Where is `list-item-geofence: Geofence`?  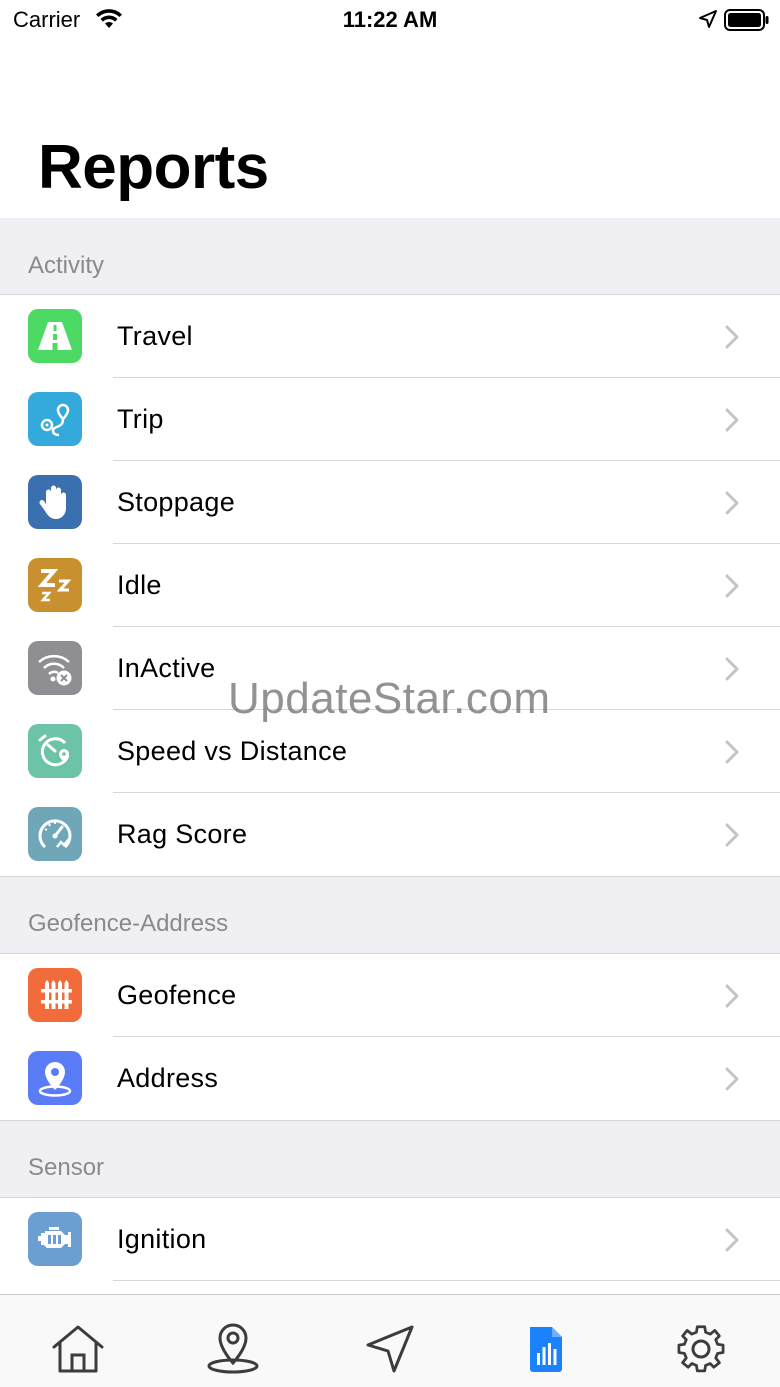
list-item-geofence: Geofence is located at coordinates (390, 995).